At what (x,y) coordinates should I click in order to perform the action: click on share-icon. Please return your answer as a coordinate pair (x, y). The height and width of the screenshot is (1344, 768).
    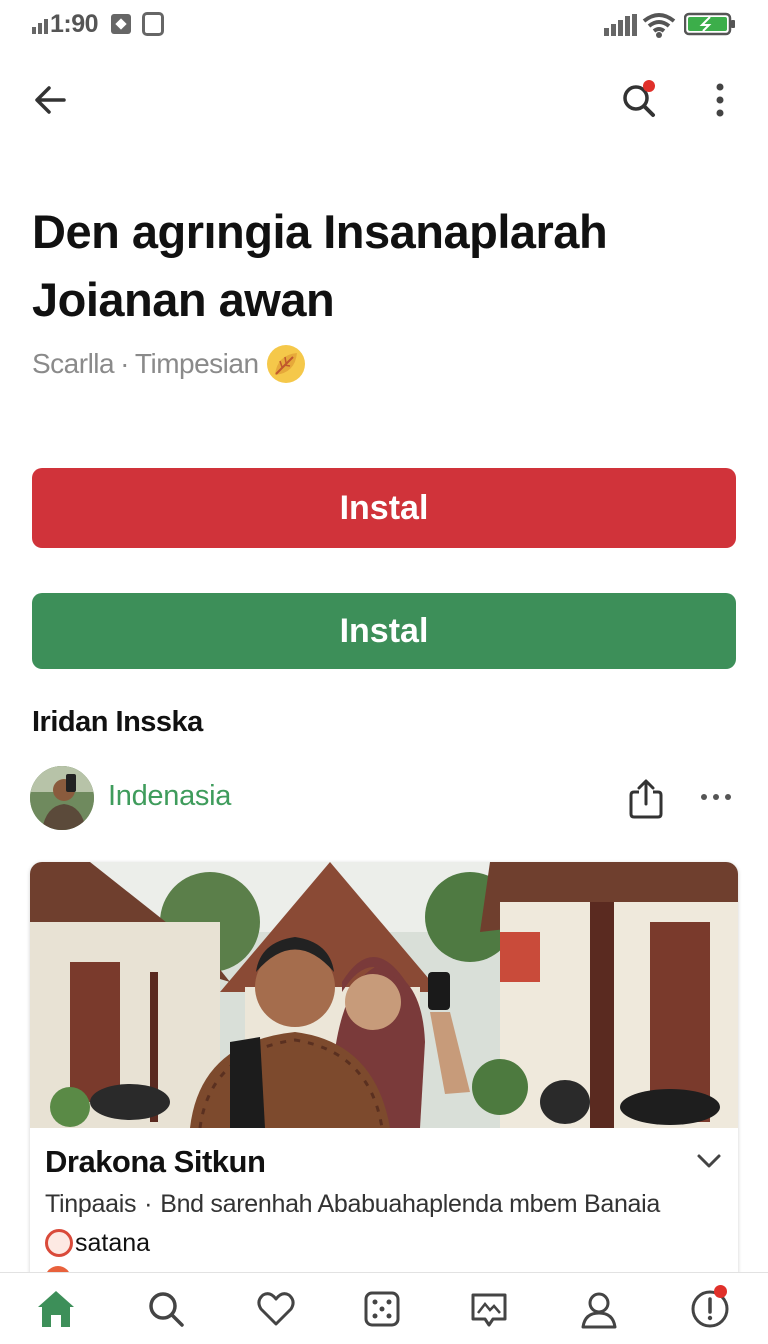
    Looking at the image, I should click on (646, 799).